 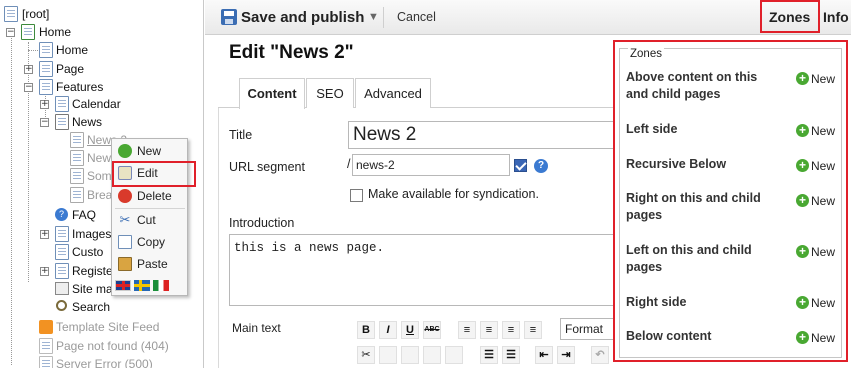 What do you see at coordinates (656, 302) in the screenshot?
I see `zone-right-side: Right side` at bounding box center [656, 302].